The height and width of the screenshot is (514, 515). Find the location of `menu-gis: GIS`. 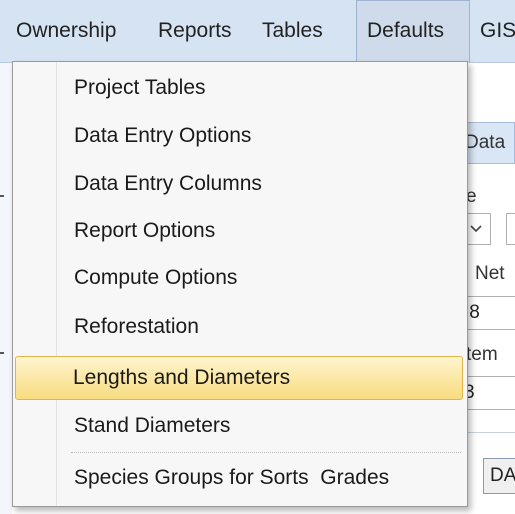

menu-gis: GIS is located at coordinates (497, 31).